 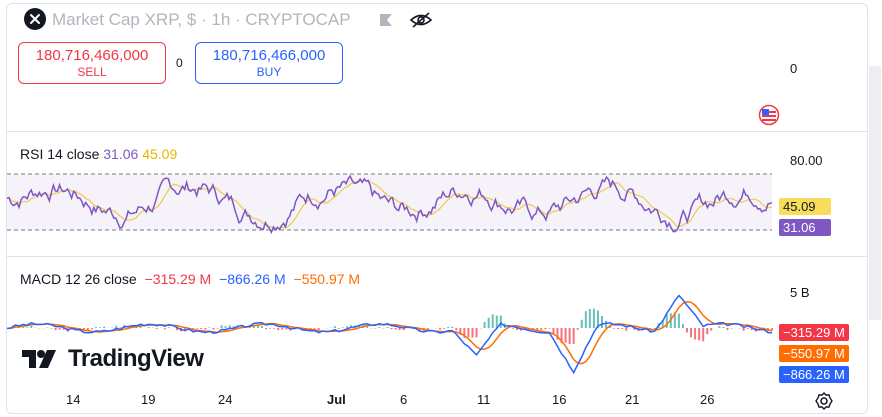 I want to click on buy-label: BUY, so click(x=269, y=72).